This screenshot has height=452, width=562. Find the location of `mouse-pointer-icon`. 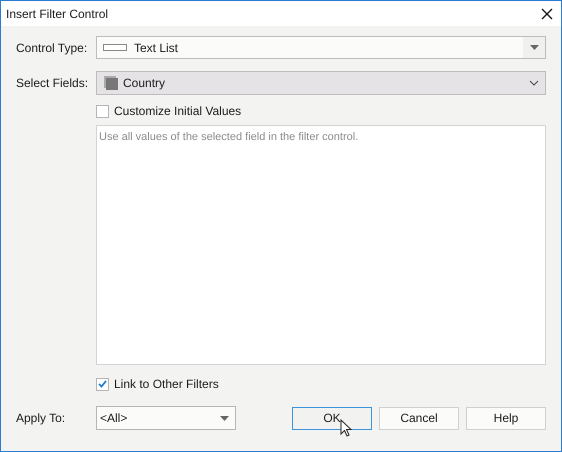

mouse-pointer-icon is located at coordinates (346, 428).